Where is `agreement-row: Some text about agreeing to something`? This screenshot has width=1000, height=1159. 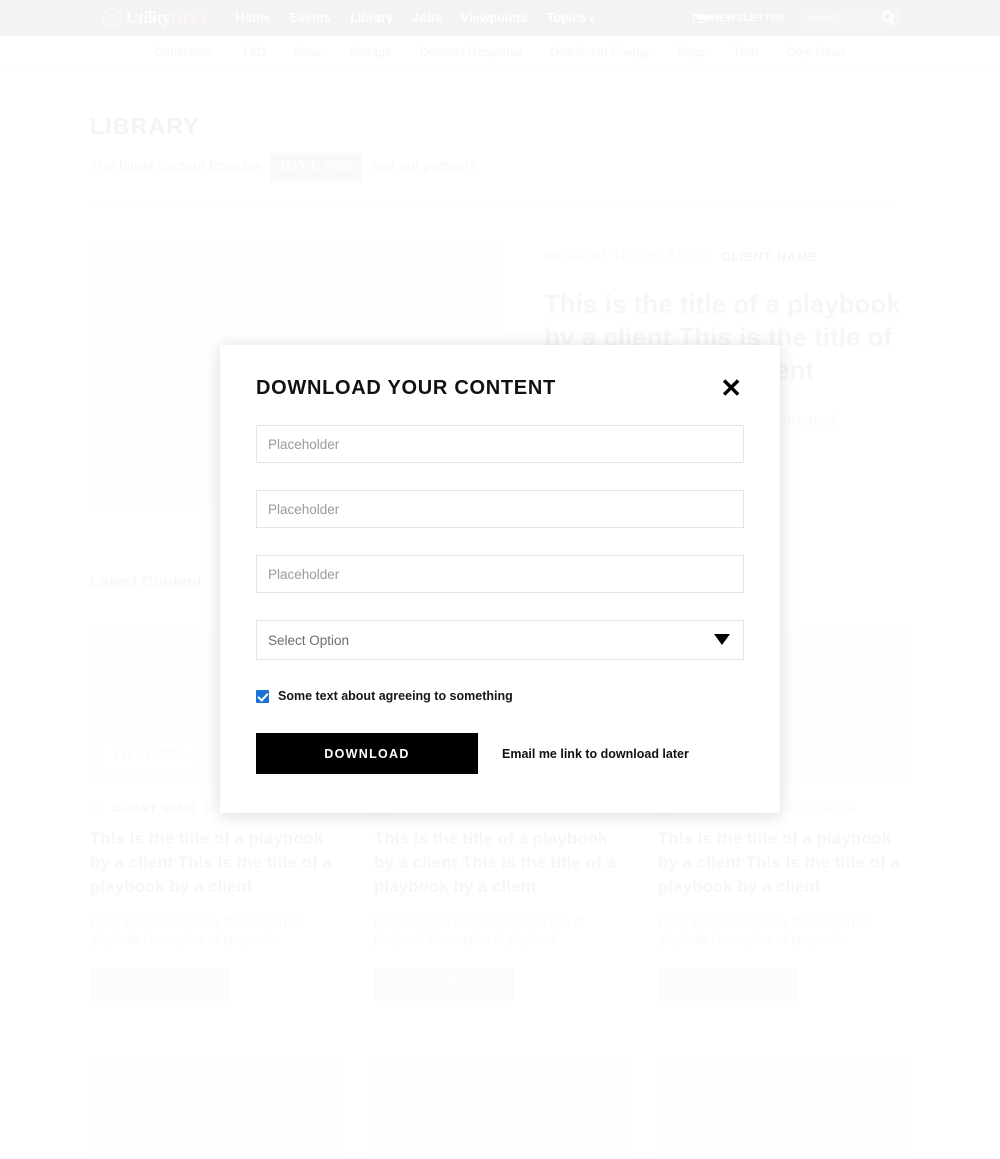
agreement-row: Some text about agreeing to something is located at coordinates (500, 696).